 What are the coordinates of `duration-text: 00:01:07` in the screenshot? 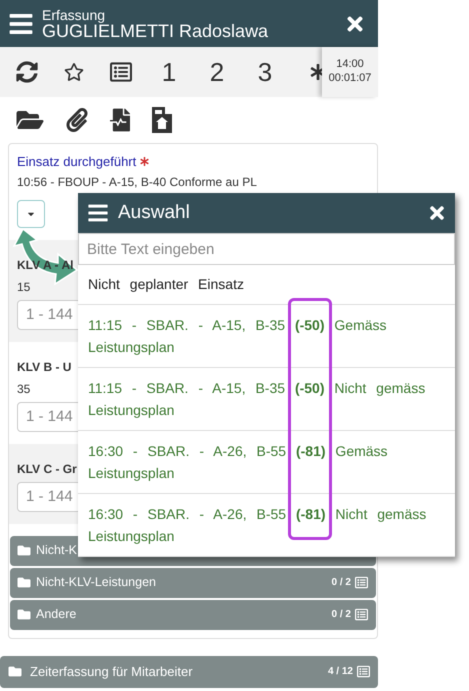 It's located at (350, 79).